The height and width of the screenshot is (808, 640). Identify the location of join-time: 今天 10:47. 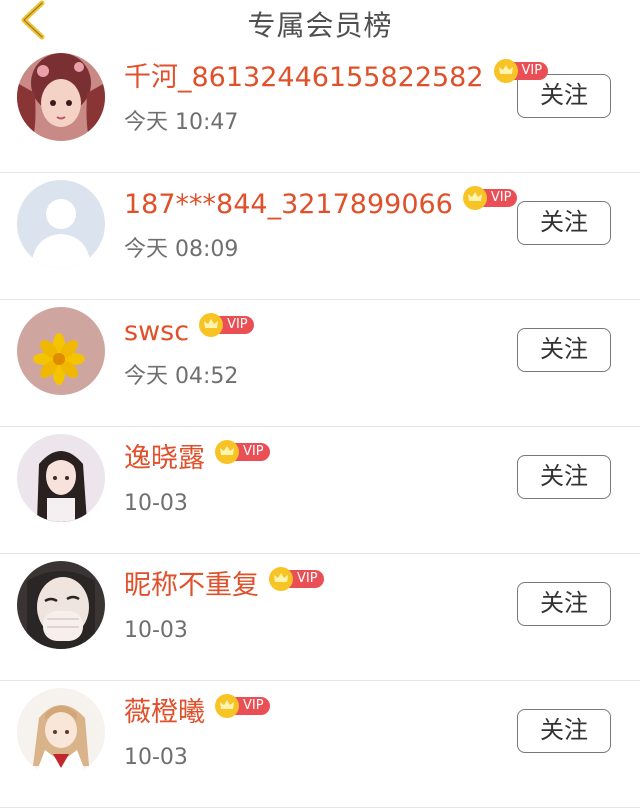
(181, 122).